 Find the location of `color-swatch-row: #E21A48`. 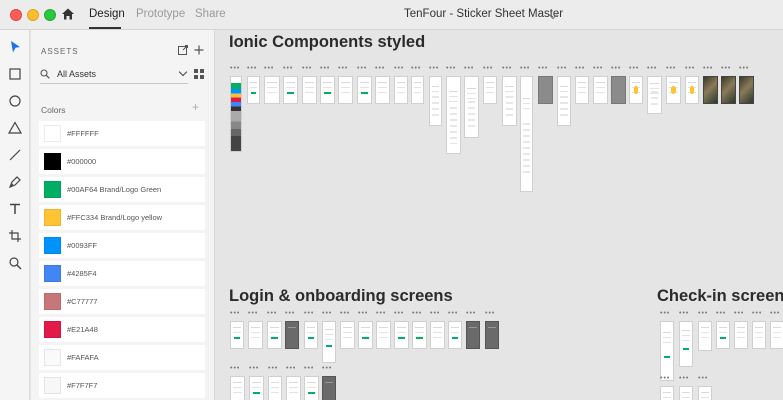

color-swatch-row: #E21A48 is located at coordinates (122, 329).